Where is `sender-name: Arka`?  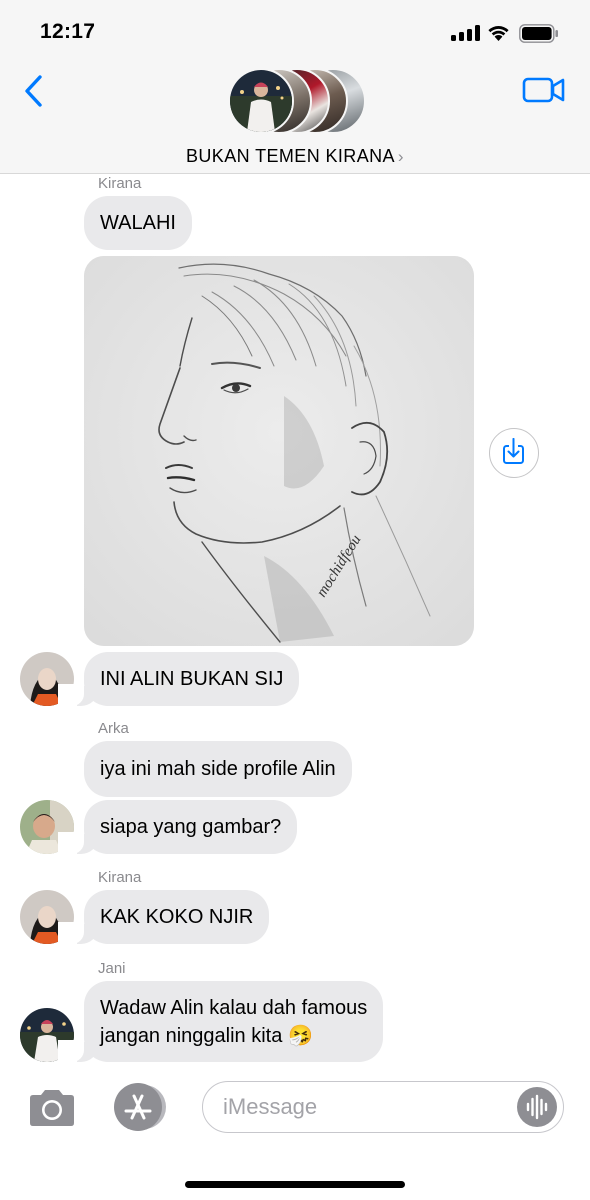
sender-name: Arka is located at coordinates (113, 728).